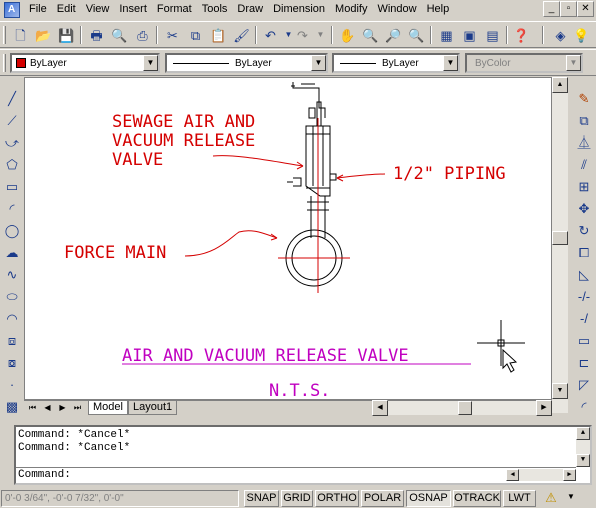 This screenshot has height=508, width=596. I want to click on close-button: ✕, so click(585, 9).